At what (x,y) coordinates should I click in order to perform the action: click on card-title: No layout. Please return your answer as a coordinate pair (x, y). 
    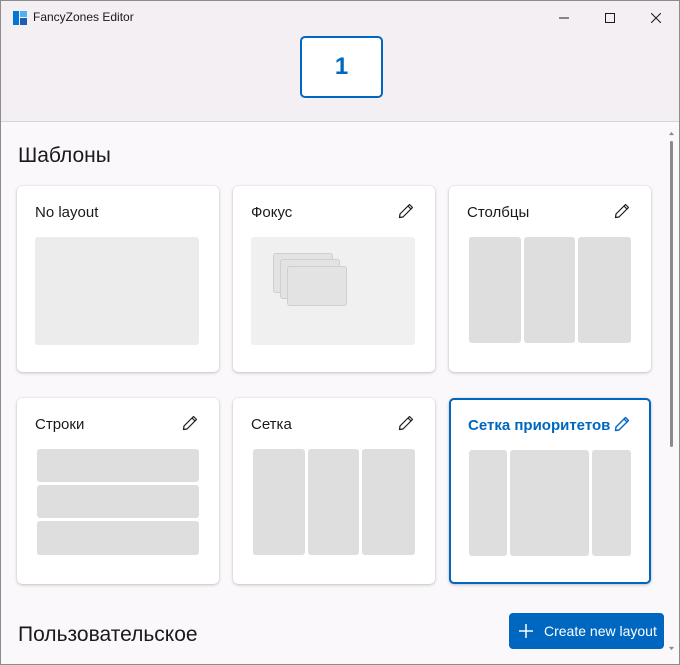
    Looking at the image, I should click on (67, 212).